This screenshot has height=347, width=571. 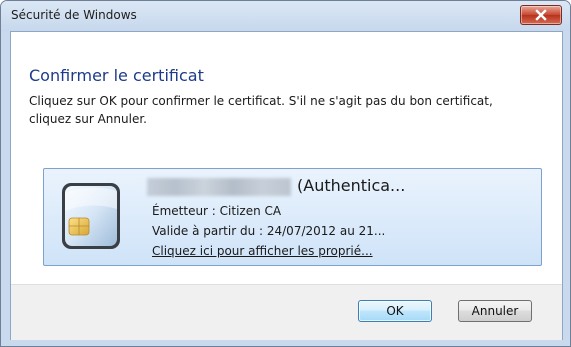 What do you see at coordinates (395, 311) in the screenshot?
I see `ok-button: OK` at bounding box center [395, 311].